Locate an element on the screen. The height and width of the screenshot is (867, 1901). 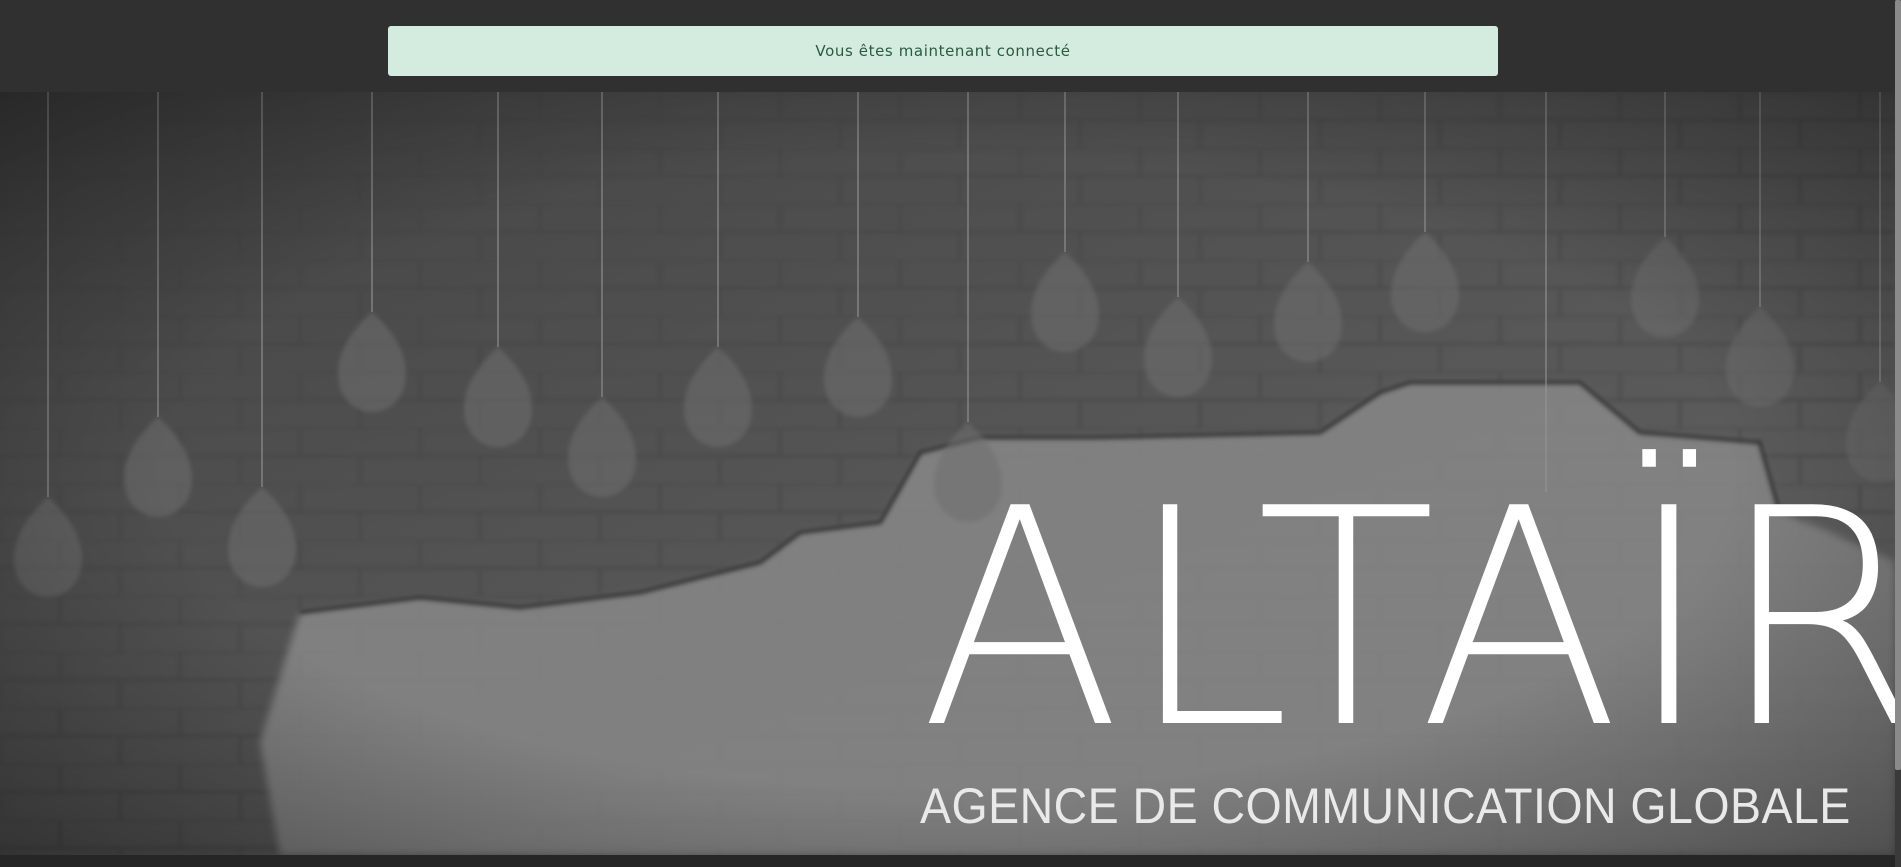
scrollbar-thumb is located at coordinates (1898, 385).